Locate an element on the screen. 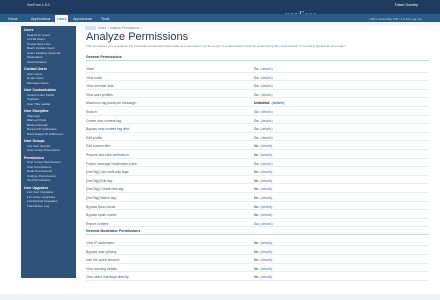 The height and width of the screenshot is (300, 440). permission-label: Maximum tag posts per message: is located at coordinates (111, 103).